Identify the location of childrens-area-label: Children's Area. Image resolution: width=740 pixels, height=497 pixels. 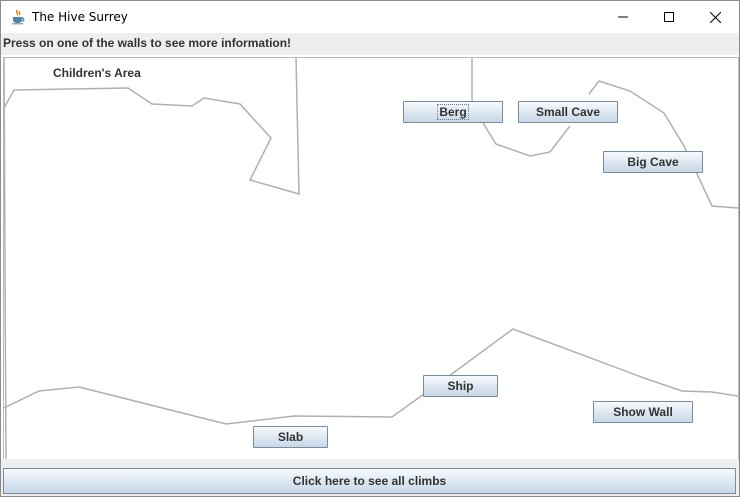
(97, 73).